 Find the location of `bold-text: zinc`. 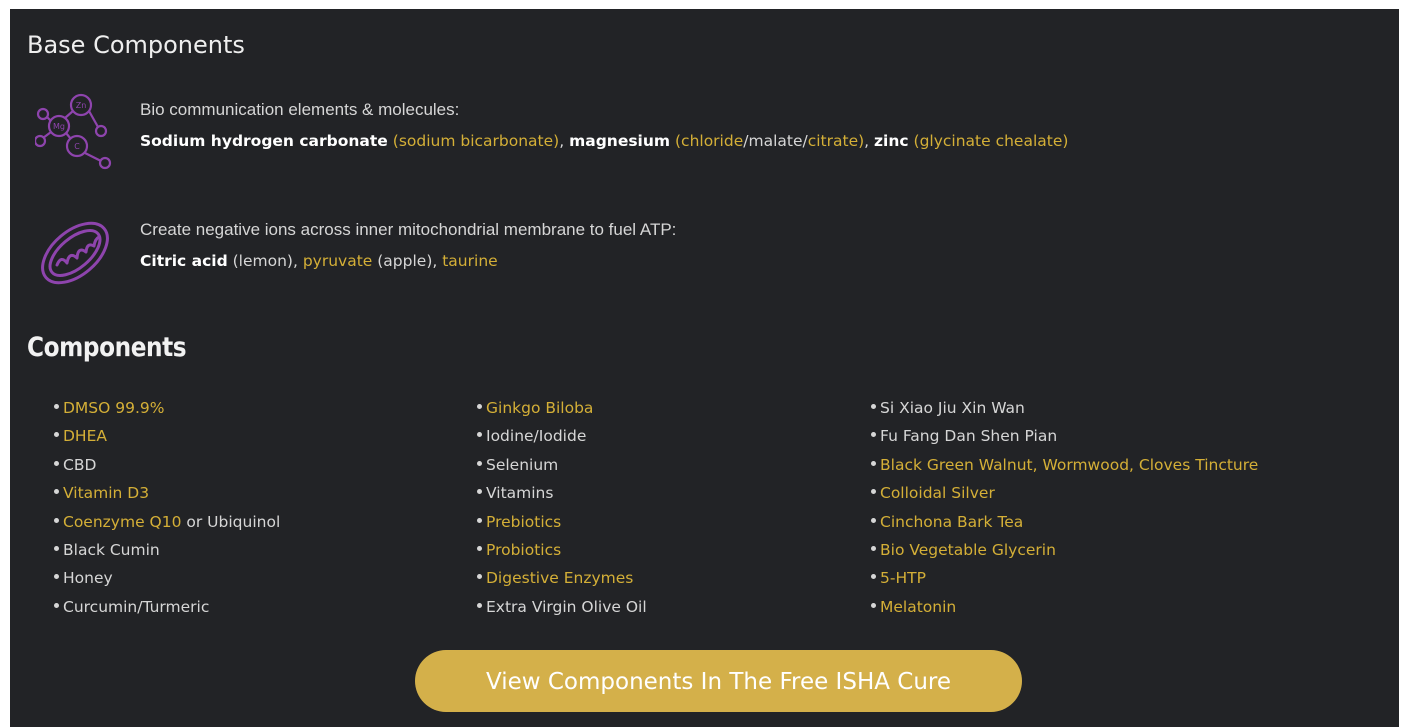

bold-text: zinc is located at coordinates (891, 141).